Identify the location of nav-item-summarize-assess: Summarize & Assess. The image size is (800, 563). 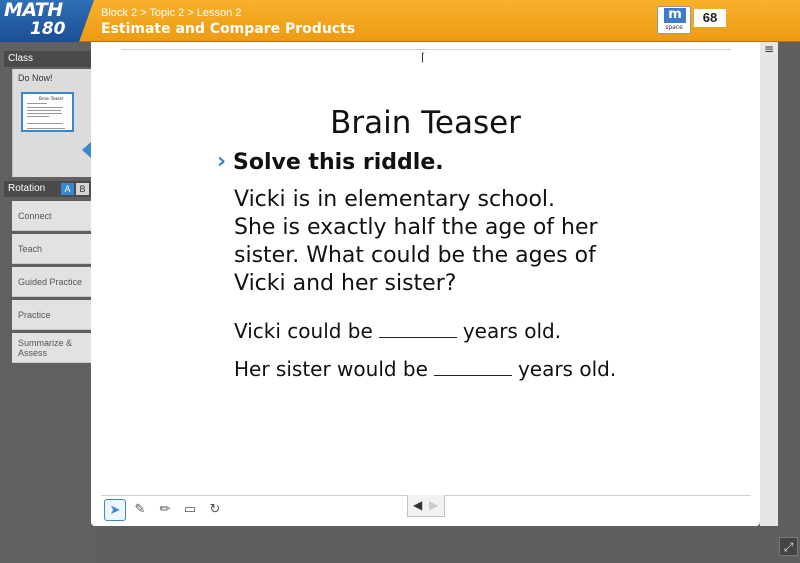
(51, 348).